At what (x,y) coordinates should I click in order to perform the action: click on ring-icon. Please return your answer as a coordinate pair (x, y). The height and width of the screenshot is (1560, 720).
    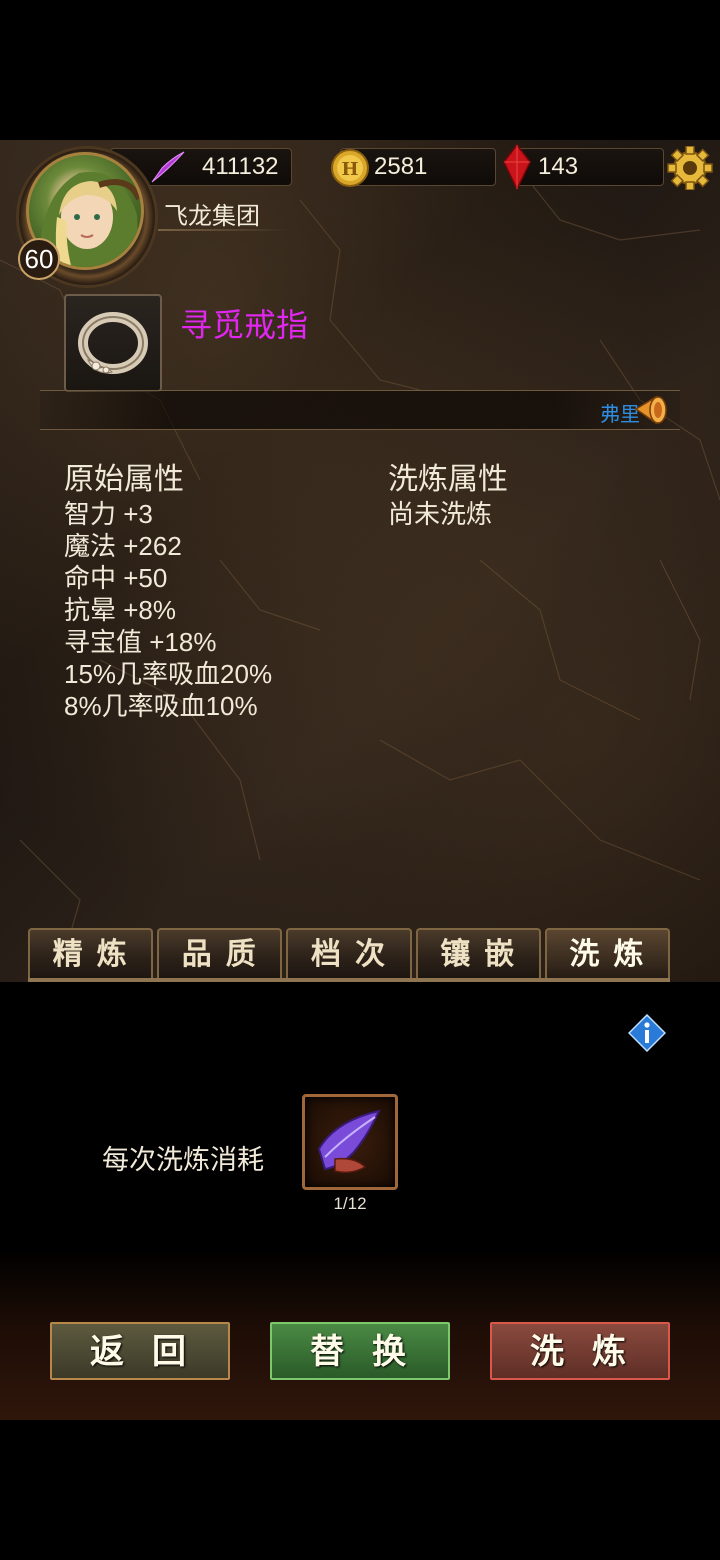
    Looking at the image, I should click on (113, 343).